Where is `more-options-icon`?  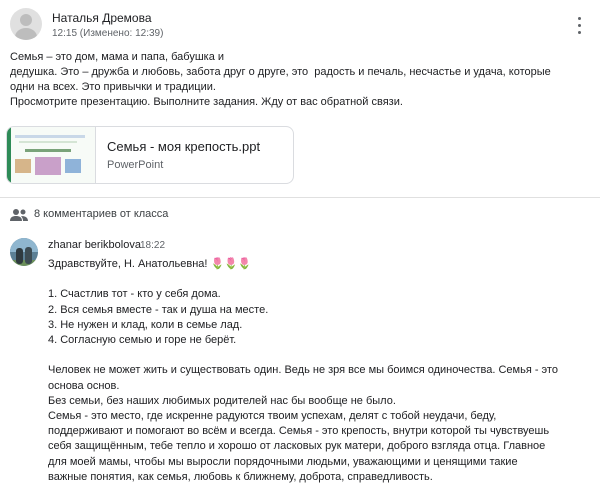
more-options-icon is located at coordinates (580, 25).